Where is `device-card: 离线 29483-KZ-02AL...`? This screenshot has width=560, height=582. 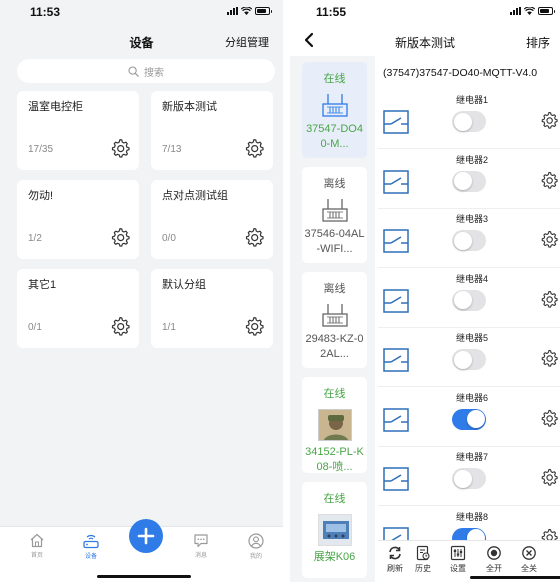
device-card: 离线 29483-KZ-02AL... is located at coordinates (334, 320).